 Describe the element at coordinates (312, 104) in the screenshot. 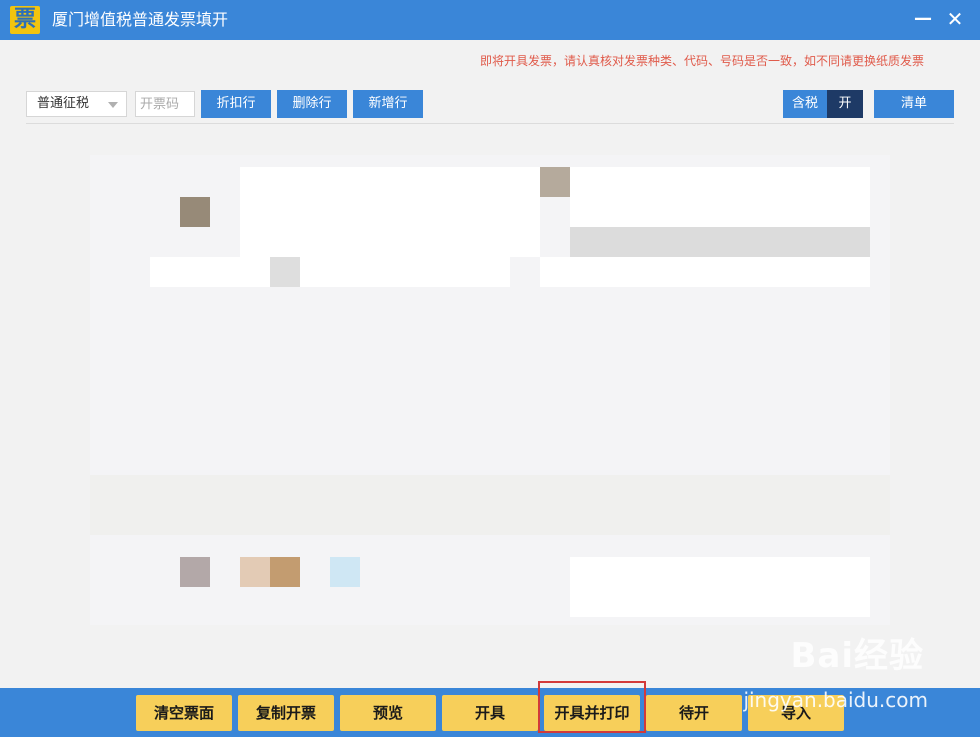

I see `delete-row-button: 删除行` at that location.